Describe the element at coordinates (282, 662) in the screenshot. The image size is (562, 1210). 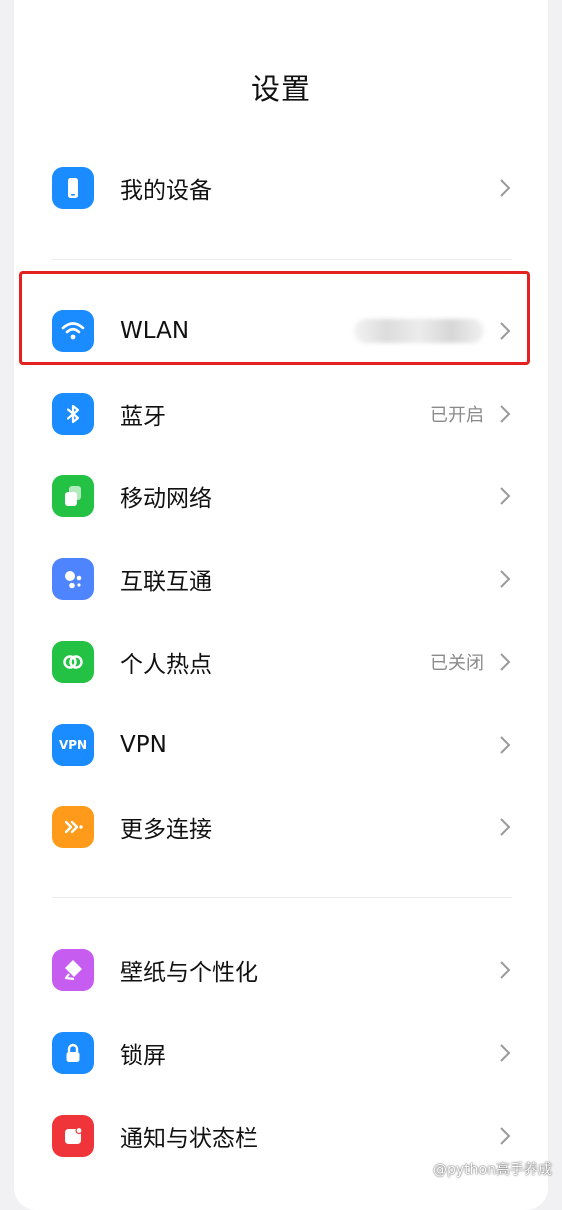
I see `settings-item-hotspot: 个人热点 已关闭` at that location.